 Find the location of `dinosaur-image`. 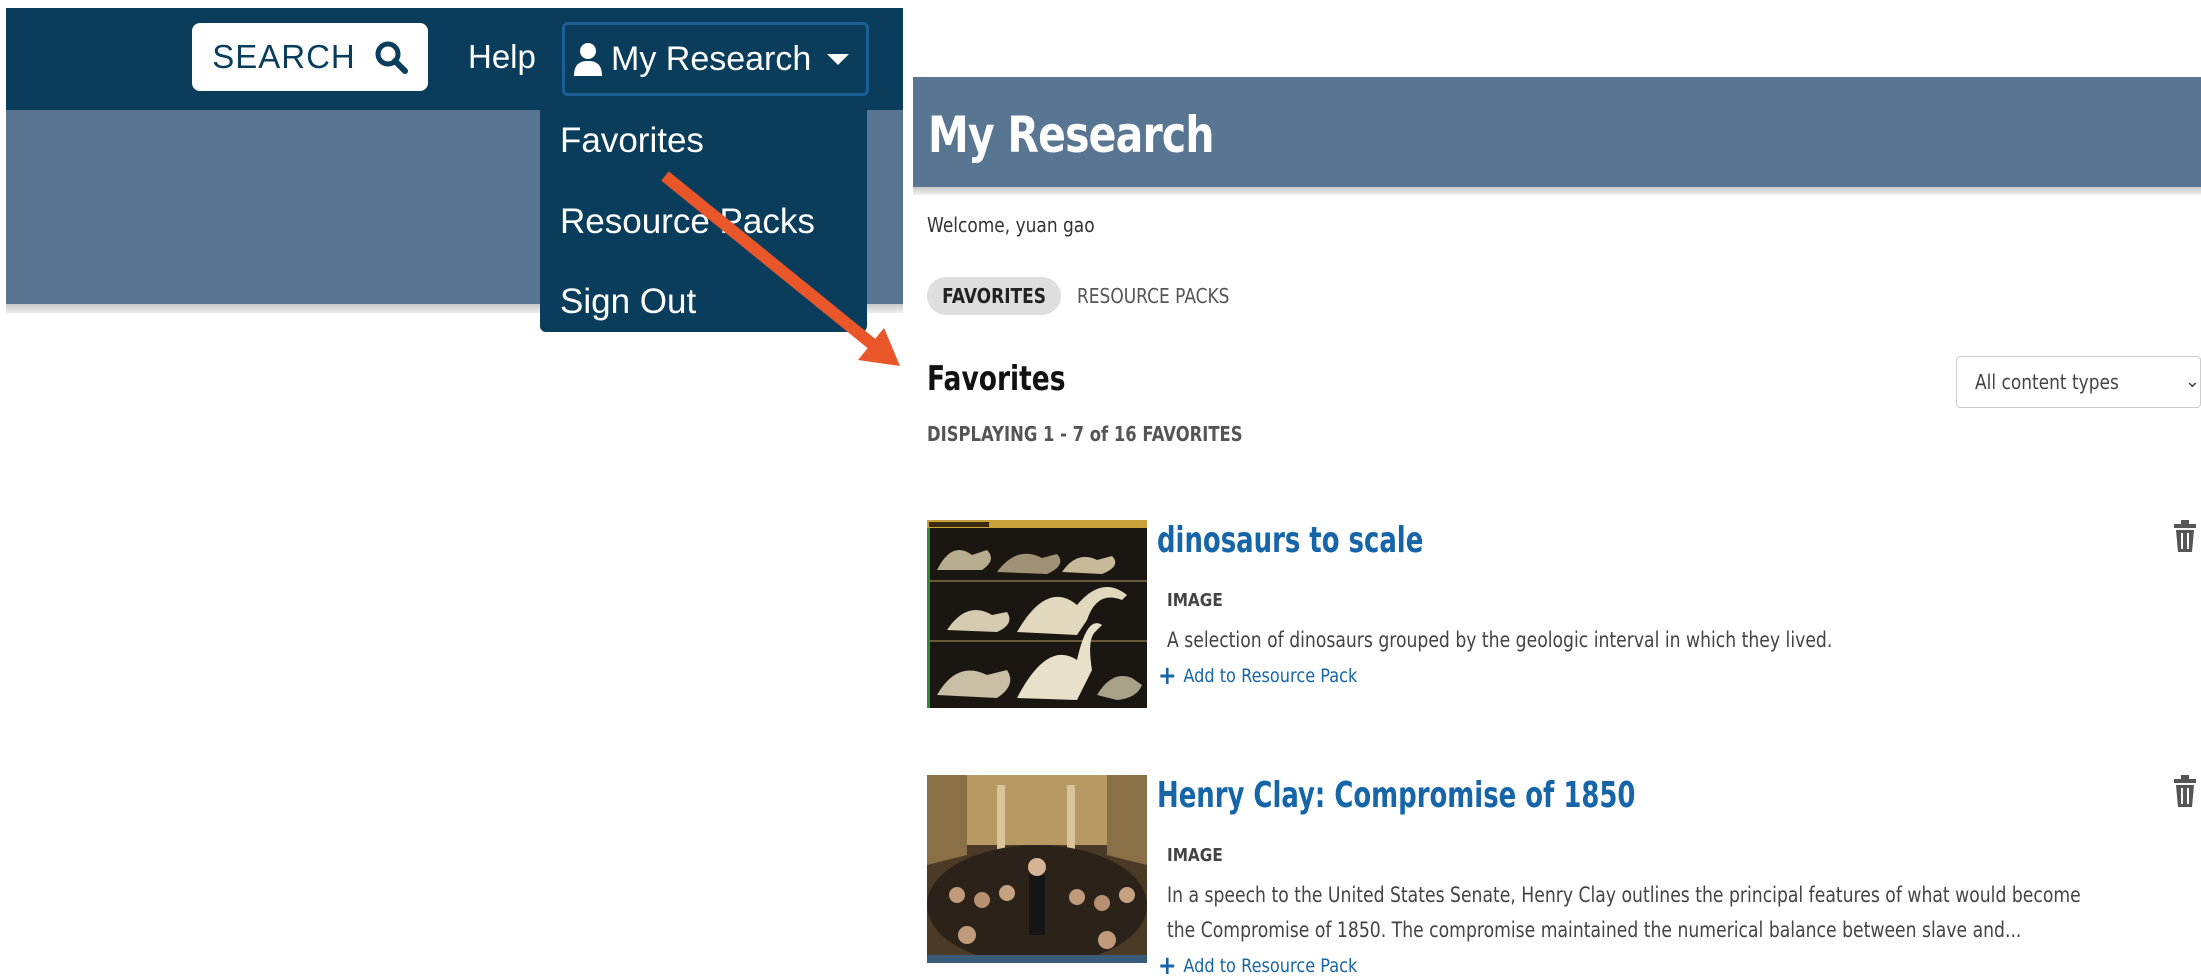

dinosaur-image is located at coordinates (1037, 614).